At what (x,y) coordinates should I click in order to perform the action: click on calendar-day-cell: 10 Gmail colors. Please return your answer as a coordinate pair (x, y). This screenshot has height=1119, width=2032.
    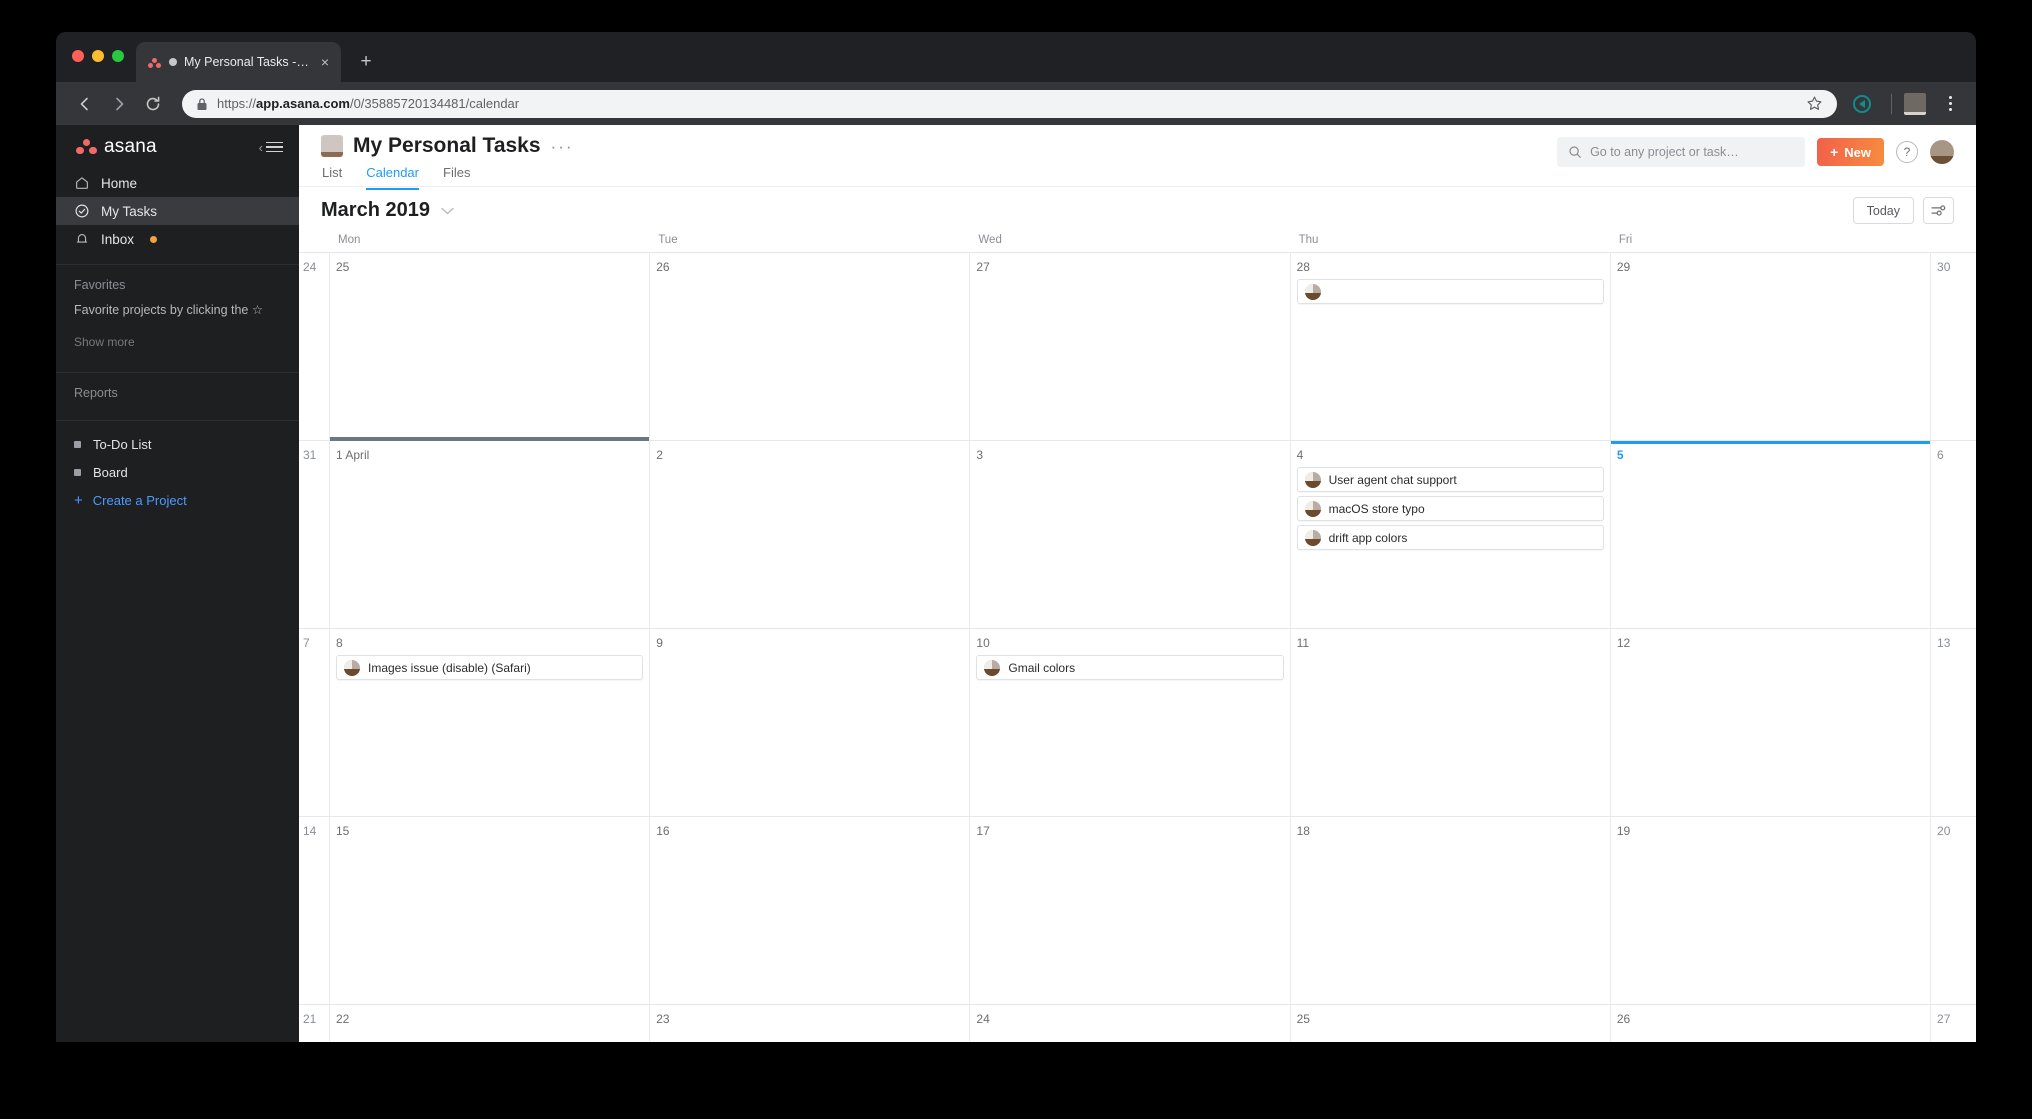
    Looking at the image, I should click on (1130, 722).